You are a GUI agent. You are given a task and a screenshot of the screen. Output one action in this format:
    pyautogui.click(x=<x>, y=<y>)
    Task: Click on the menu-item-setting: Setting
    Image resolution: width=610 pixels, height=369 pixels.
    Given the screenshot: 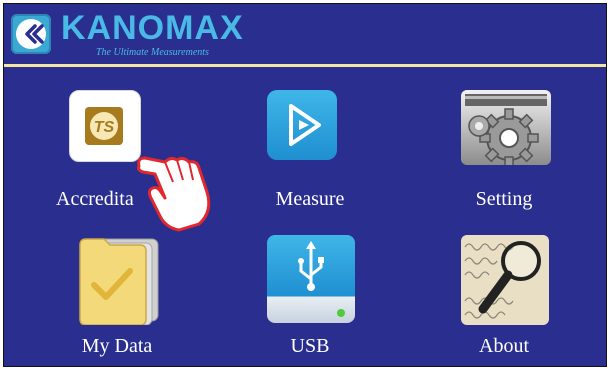 What is the action you would take?
    pyautogui.click(x=504, y=155)
    